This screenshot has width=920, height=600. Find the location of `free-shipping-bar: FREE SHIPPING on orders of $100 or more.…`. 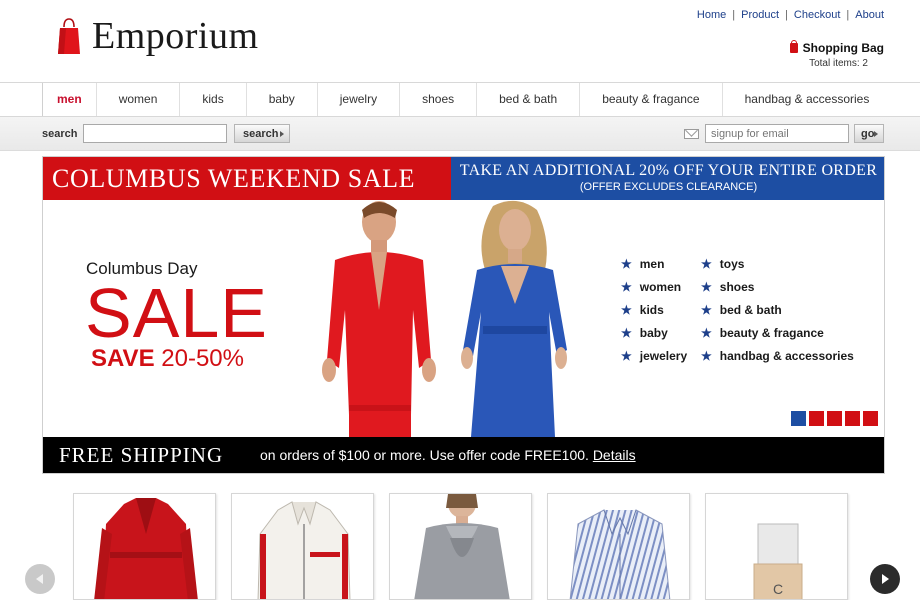

free-shipping-bar: FREE SHIPPING on orders of $100 or more.… is located at coordinates (463, 455).